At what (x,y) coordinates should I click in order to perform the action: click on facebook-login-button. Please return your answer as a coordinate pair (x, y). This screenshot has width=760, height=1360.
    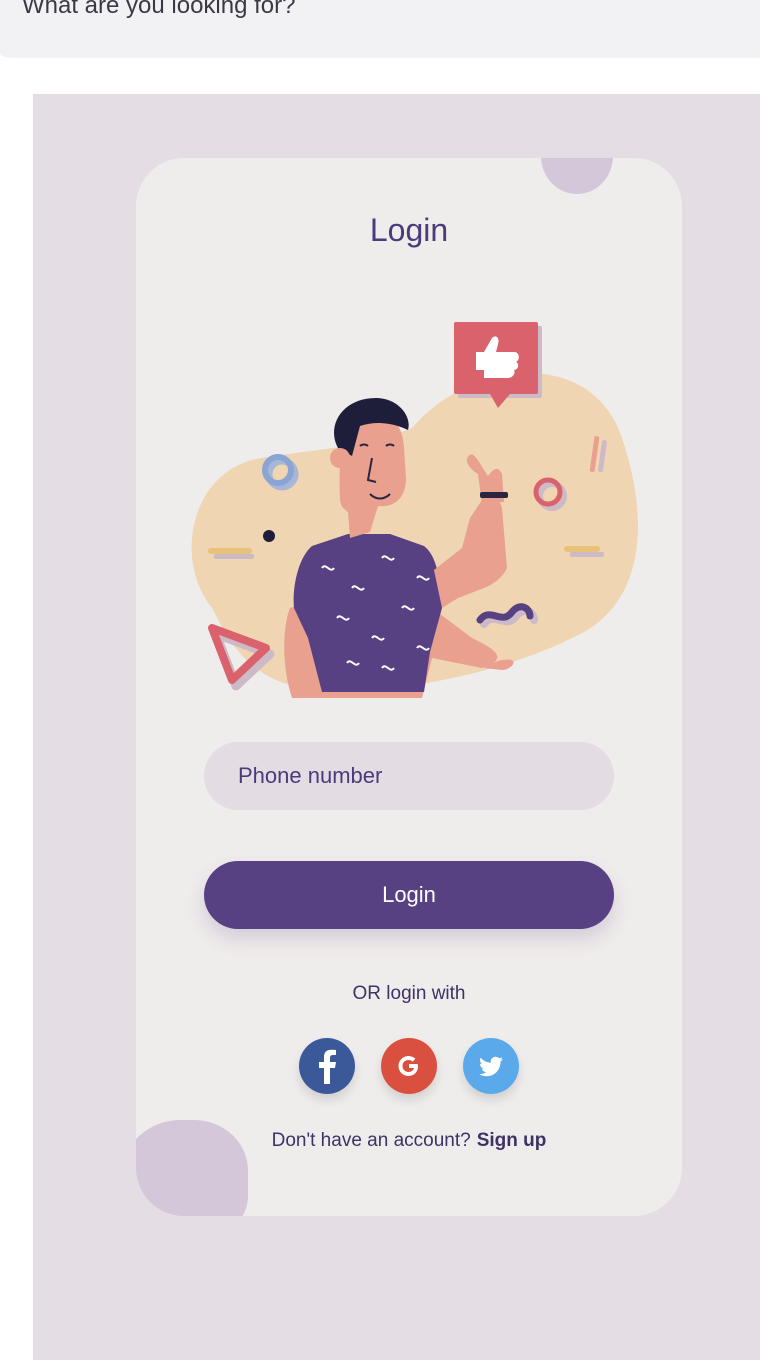
    Looking at the image, I should click on (327, 1066).